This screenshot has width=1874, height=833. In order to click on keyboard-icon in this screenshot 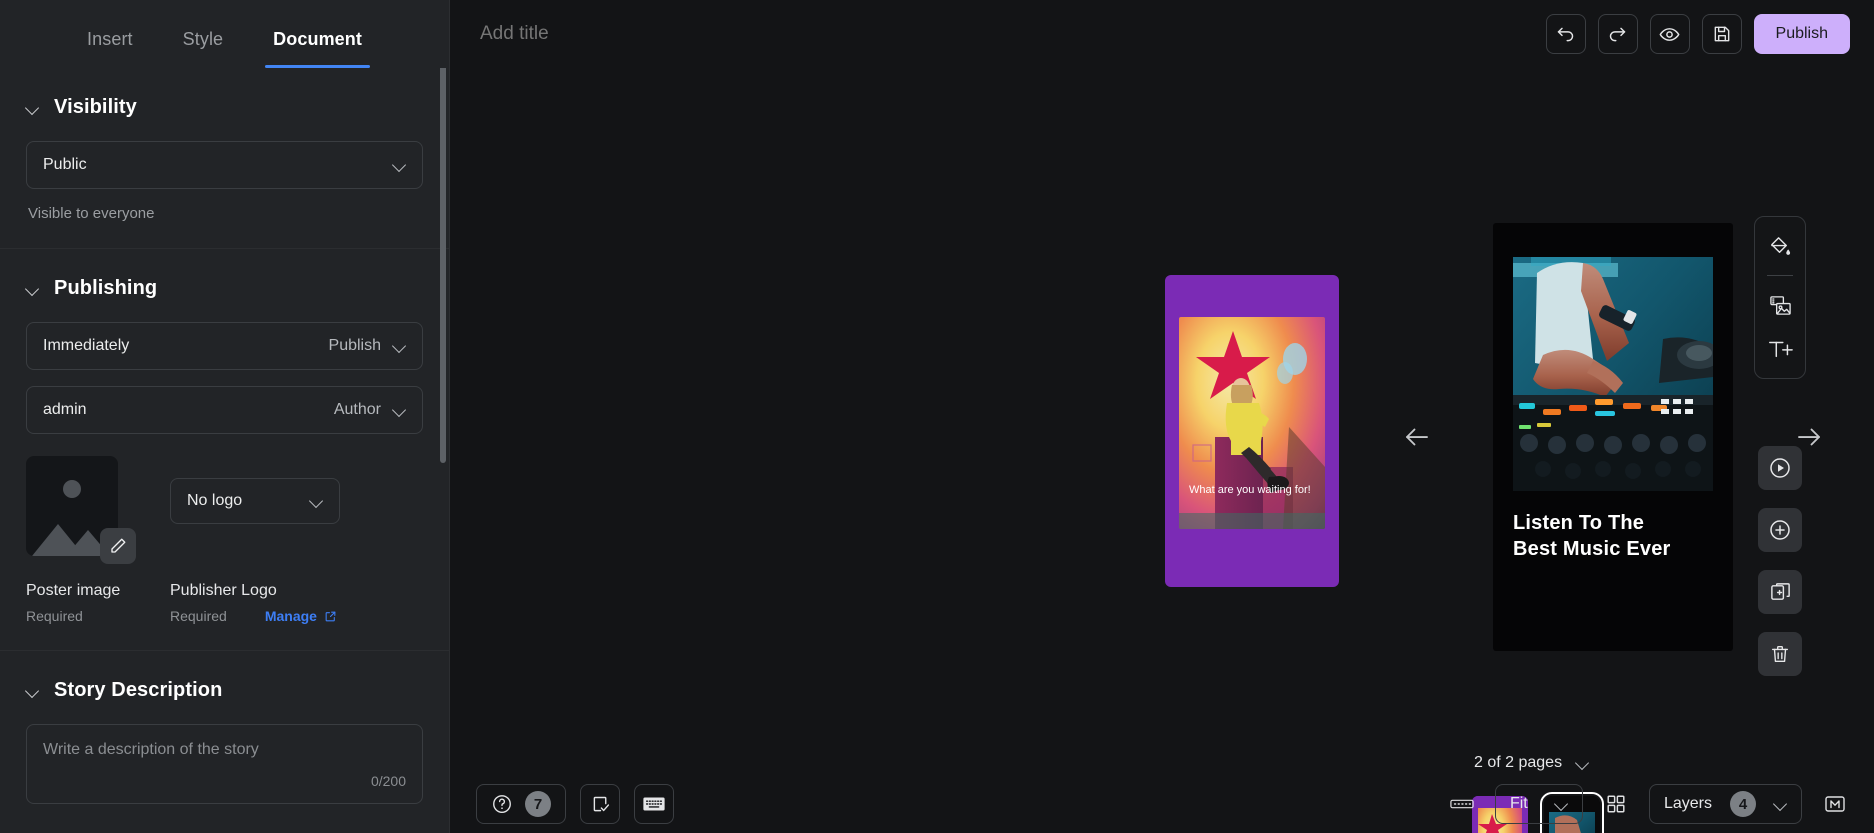, I will do `click(654, 804)`.